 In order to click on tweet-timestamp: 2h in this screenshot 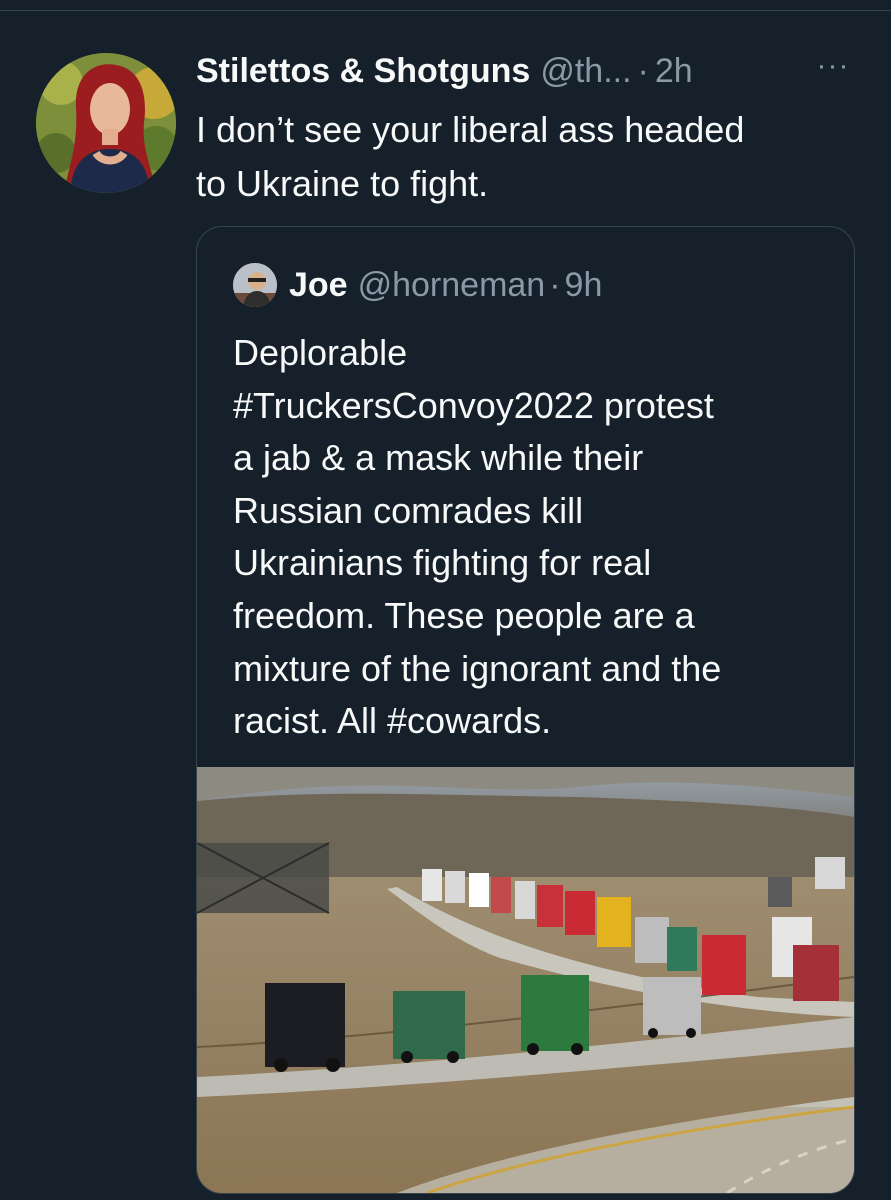, I will do `click(674, 71)`.